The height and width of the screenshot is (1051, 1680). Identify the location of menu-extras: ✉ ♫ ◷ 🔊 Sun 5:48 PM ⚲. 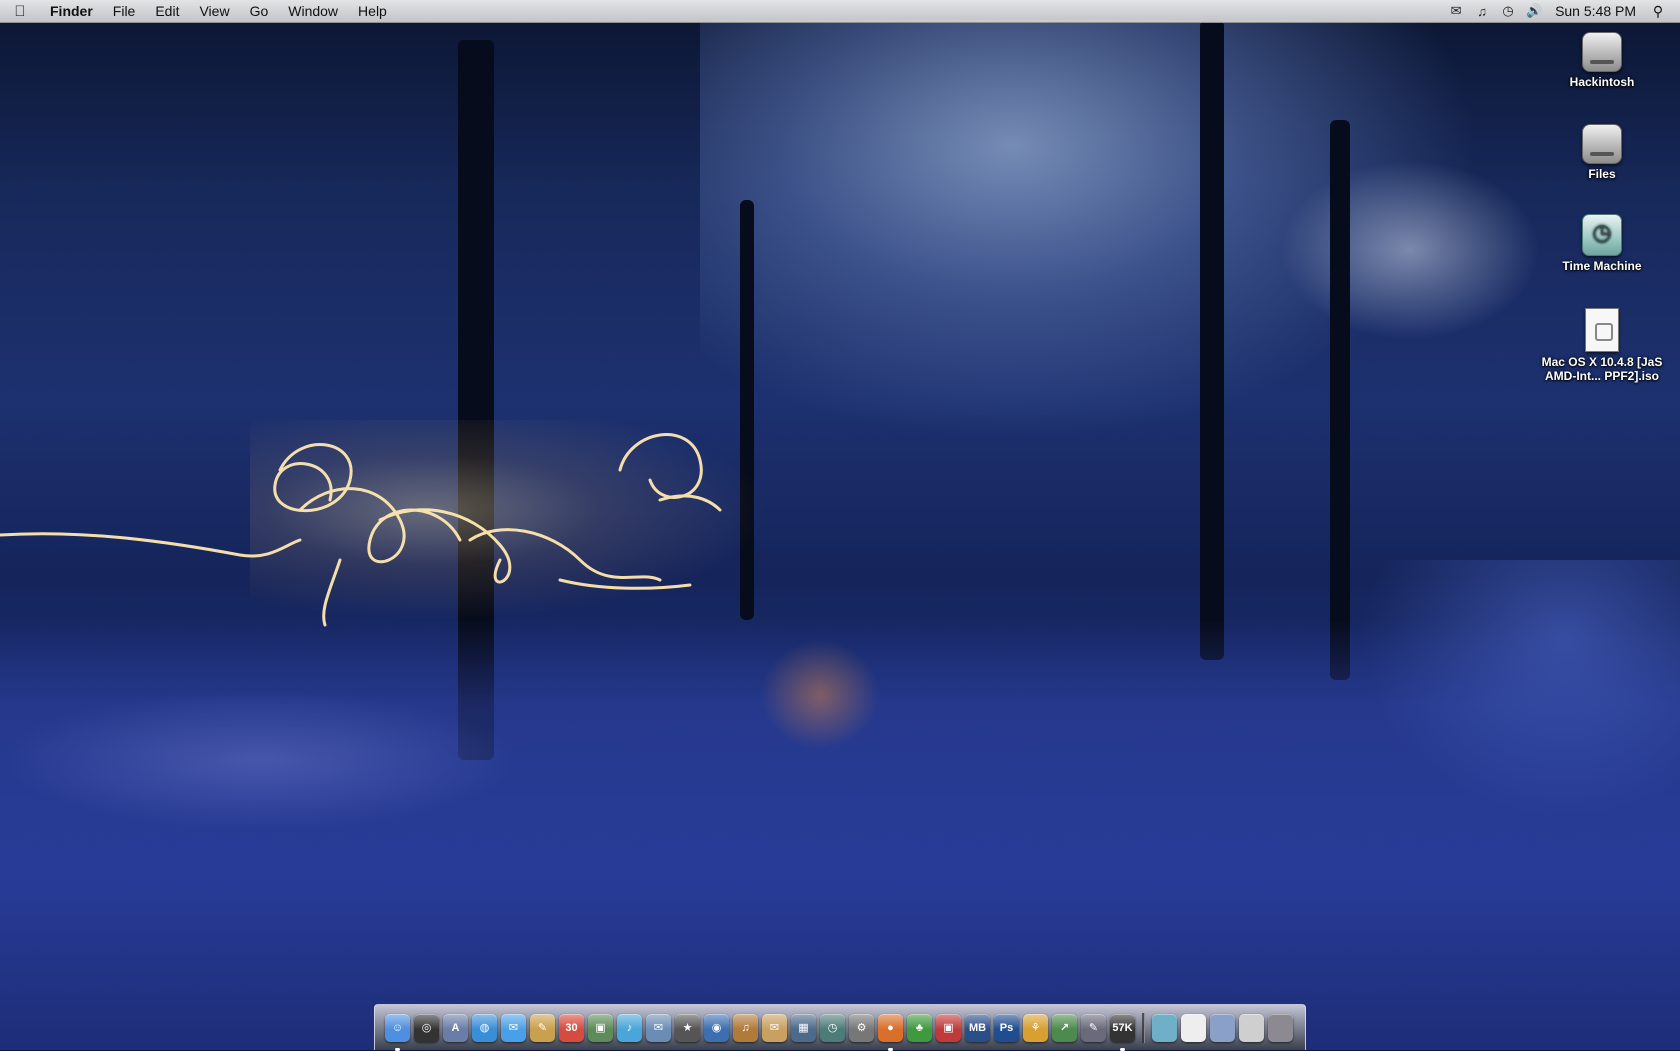
(1561, 11).